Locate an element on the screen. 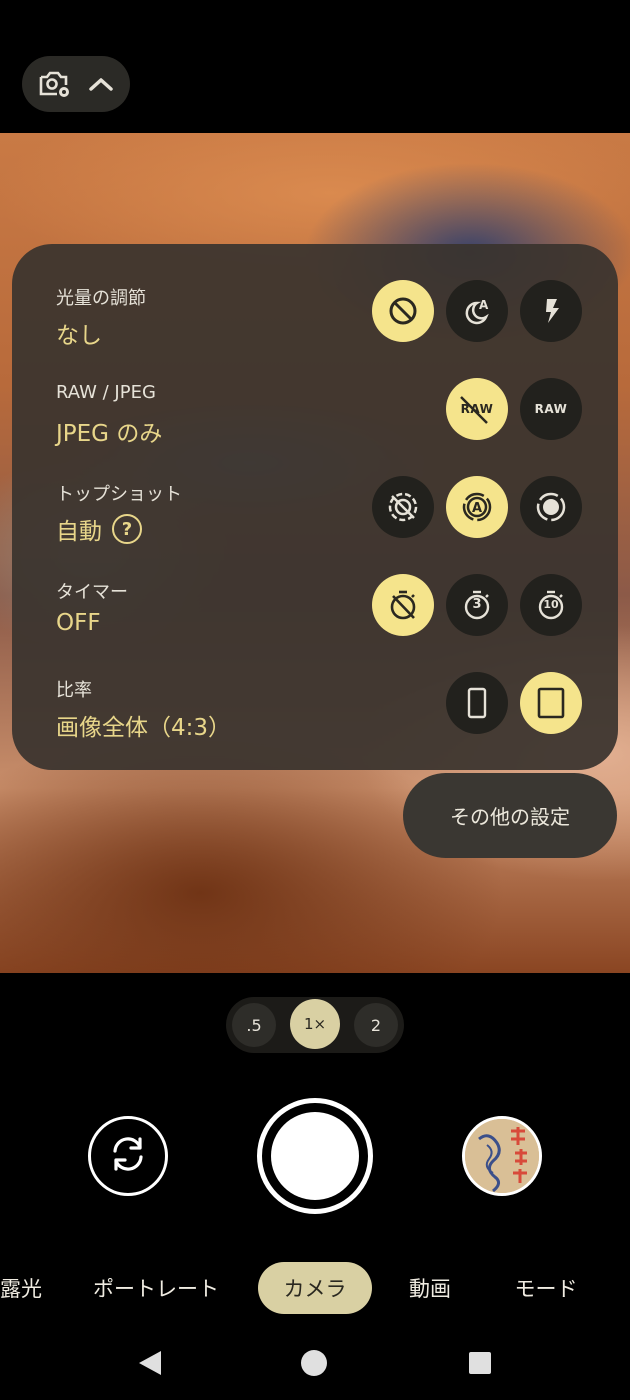 This screenshot has height=1400, width=630. raw-jpeg-button: RAW is located at coordinates (551, 409).